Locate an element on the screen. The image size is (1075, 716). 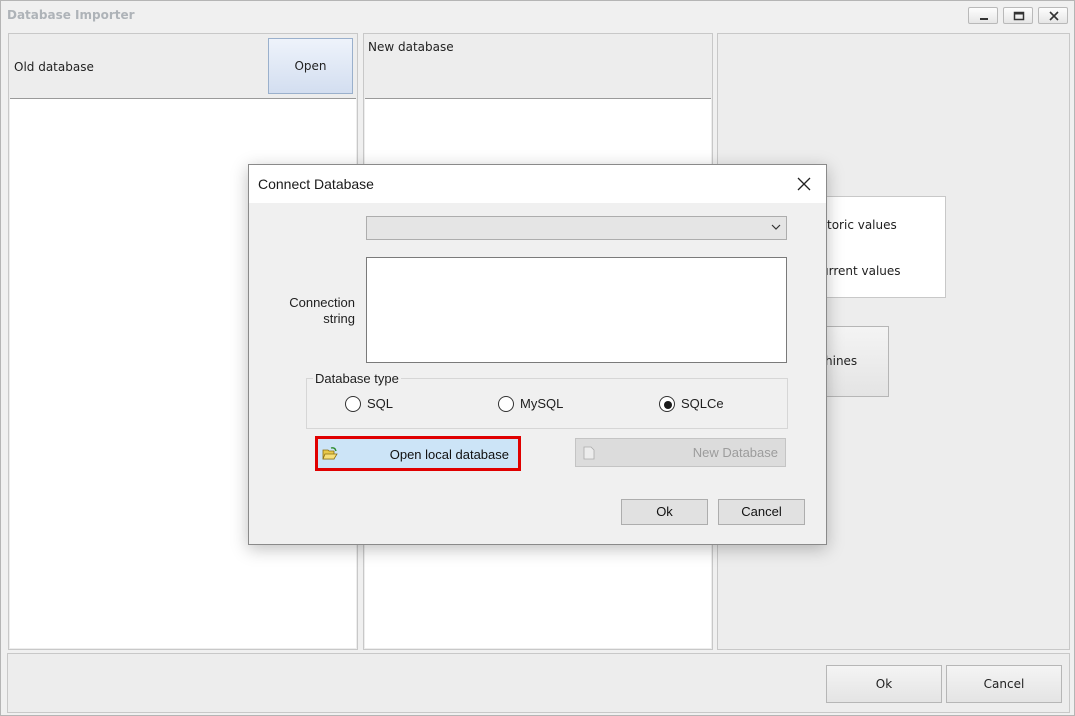
old-database-label: Old database is located at coordinates (54, 67).